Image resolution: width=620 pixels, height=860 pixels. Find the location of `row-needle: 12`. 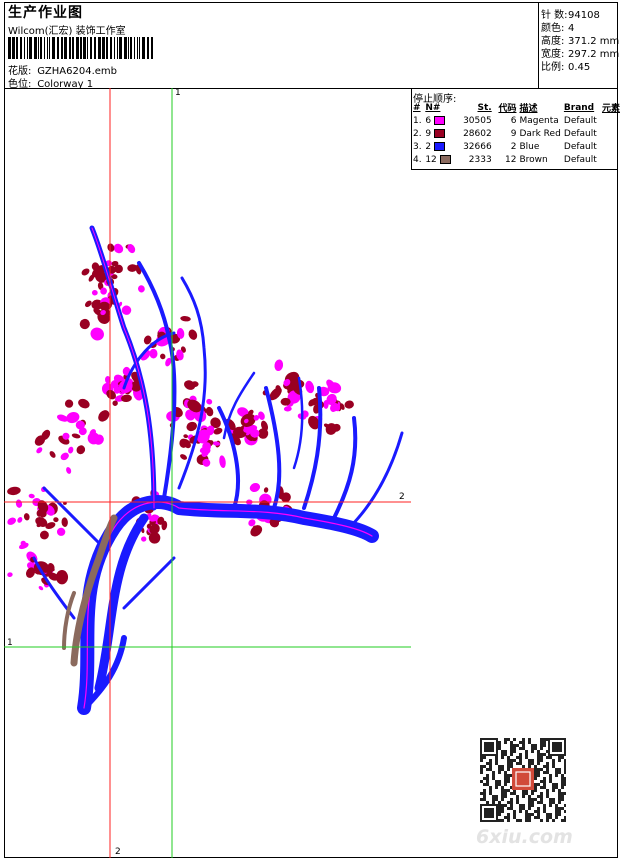

row-needle: 12 is located at coordinates (444, 159).